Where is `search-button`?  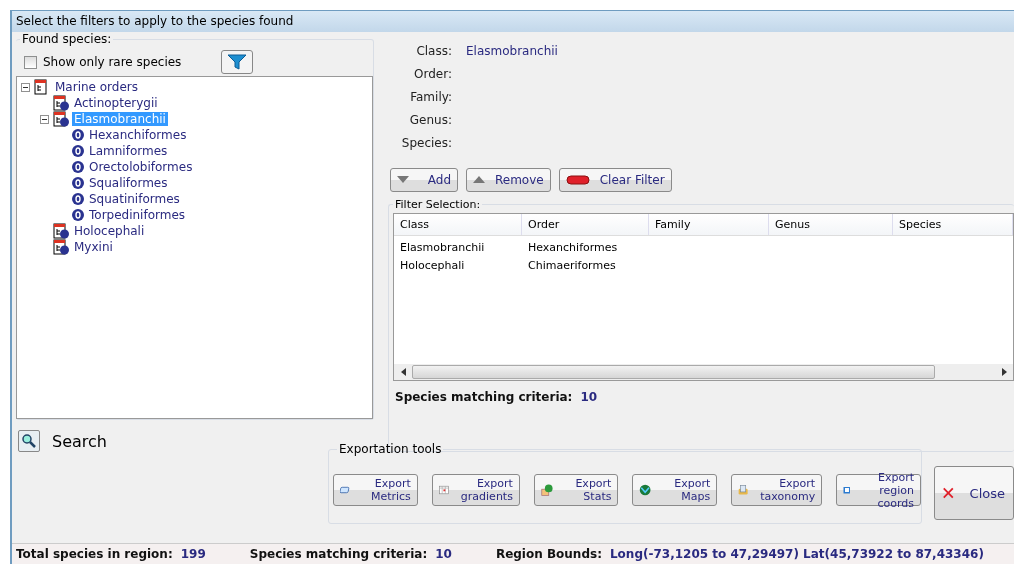
search-button is located at coordinates (29, 441).